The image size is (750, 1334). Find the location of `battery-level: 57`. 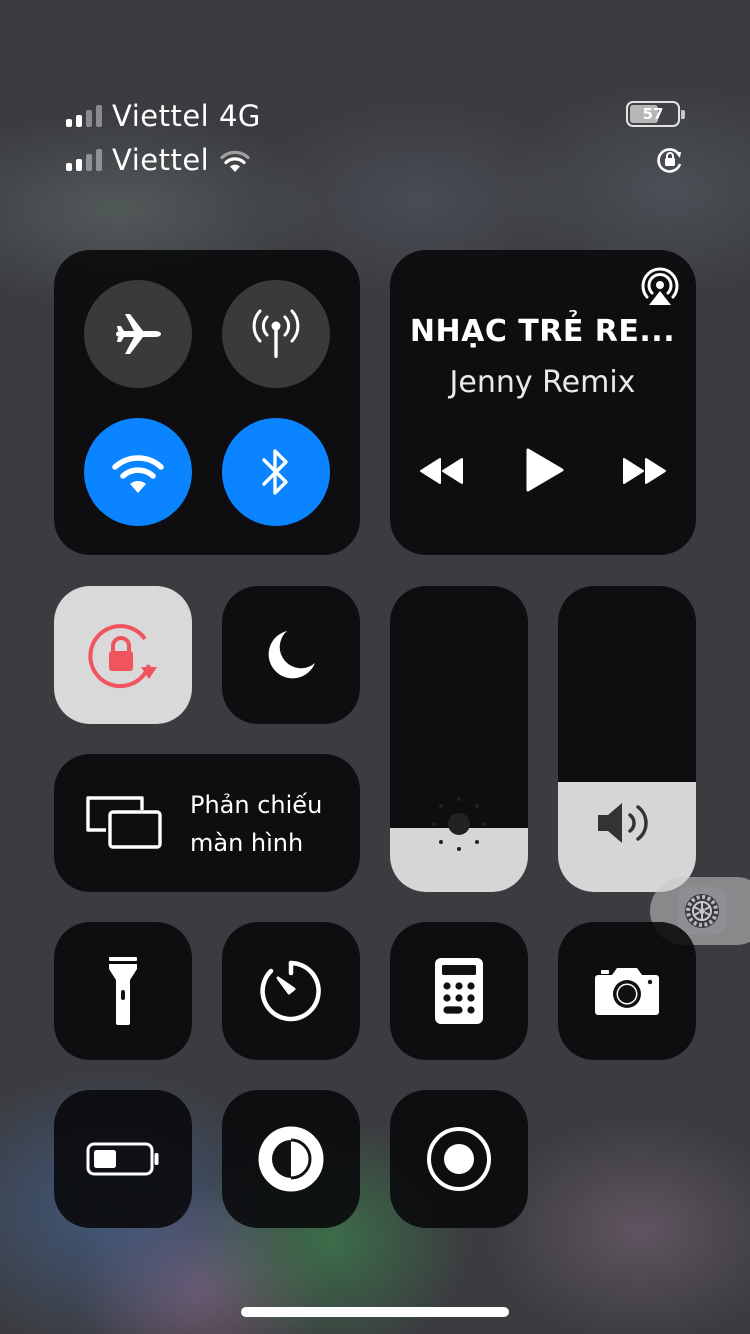

battery-level: 57 is located at coordinates (653, 114).